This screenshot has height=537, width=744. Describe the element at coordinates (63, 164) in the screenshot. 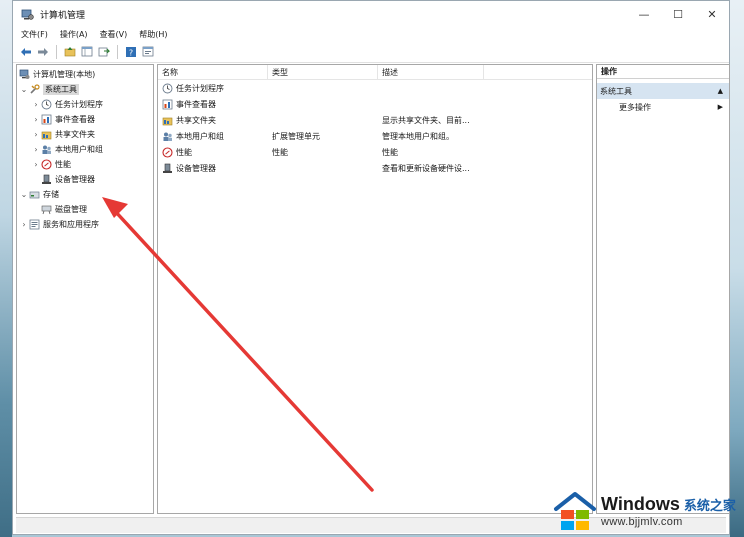

I see `tree-item-label: 性能` at that location.